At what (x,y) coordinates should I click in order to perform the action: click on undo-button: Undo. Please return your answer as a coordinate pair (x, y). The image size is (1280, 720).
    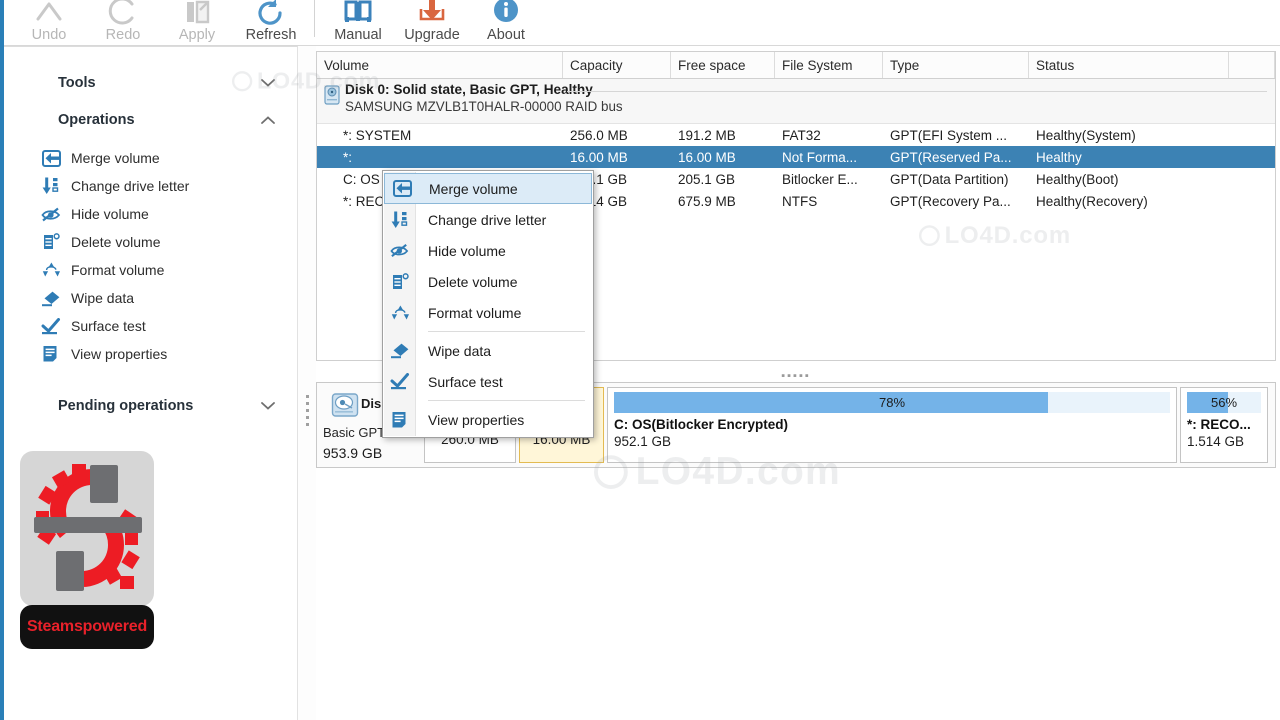
    Looking at the image, I should click on (49, 22).